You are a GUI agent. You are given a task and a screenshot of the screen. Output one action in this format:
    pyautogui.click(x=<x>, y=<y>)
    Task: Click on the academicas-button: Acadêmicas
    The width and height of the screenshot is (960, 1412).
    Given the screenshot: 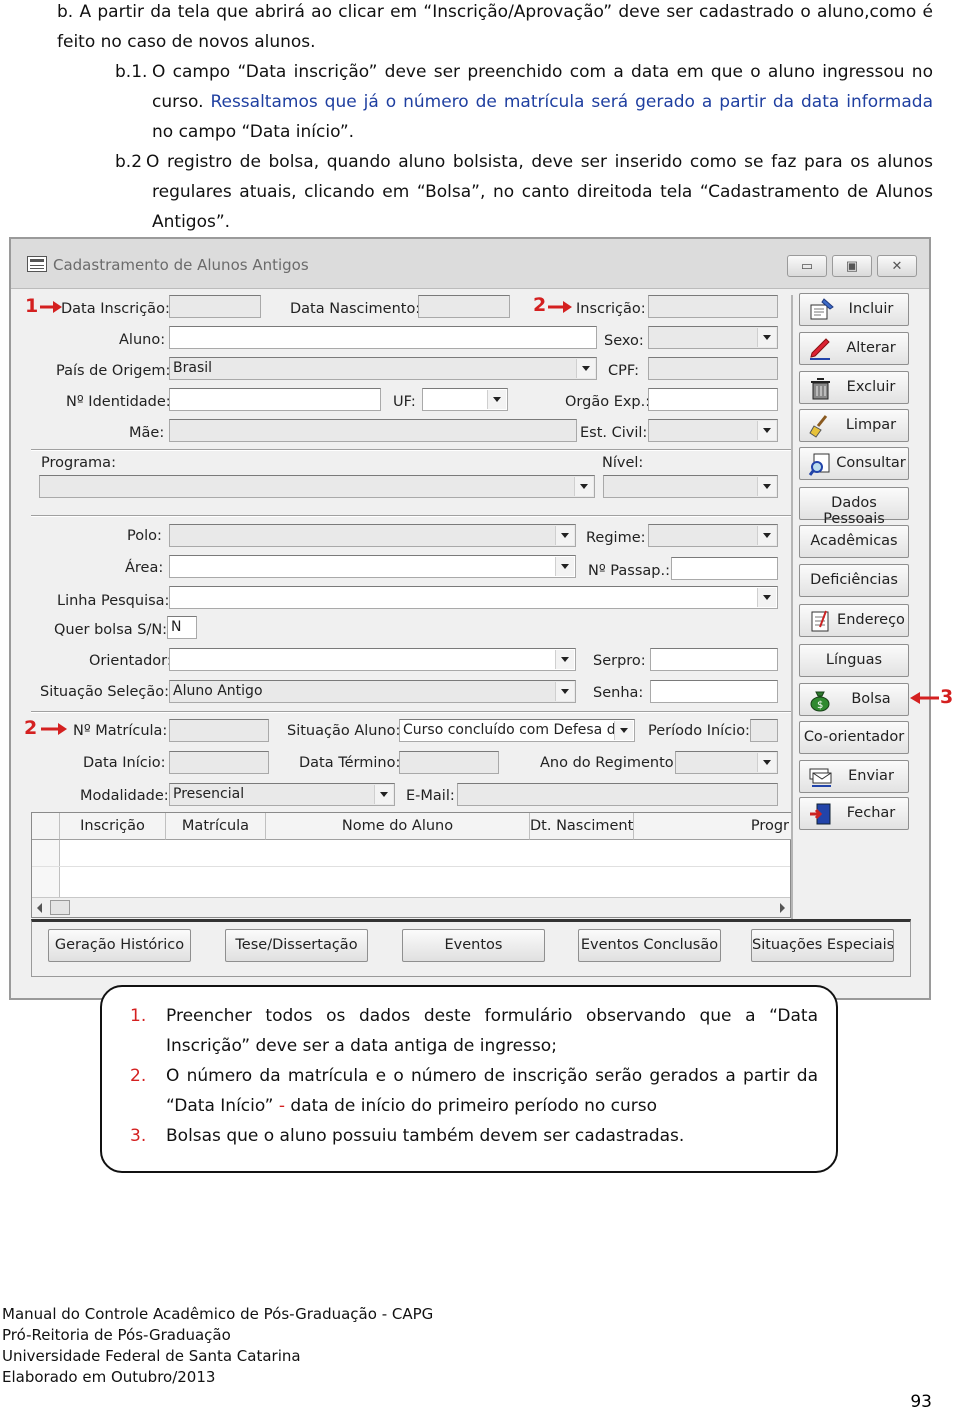 What is the action you would take?
    pyautogui.click(x=854, y=541)
    